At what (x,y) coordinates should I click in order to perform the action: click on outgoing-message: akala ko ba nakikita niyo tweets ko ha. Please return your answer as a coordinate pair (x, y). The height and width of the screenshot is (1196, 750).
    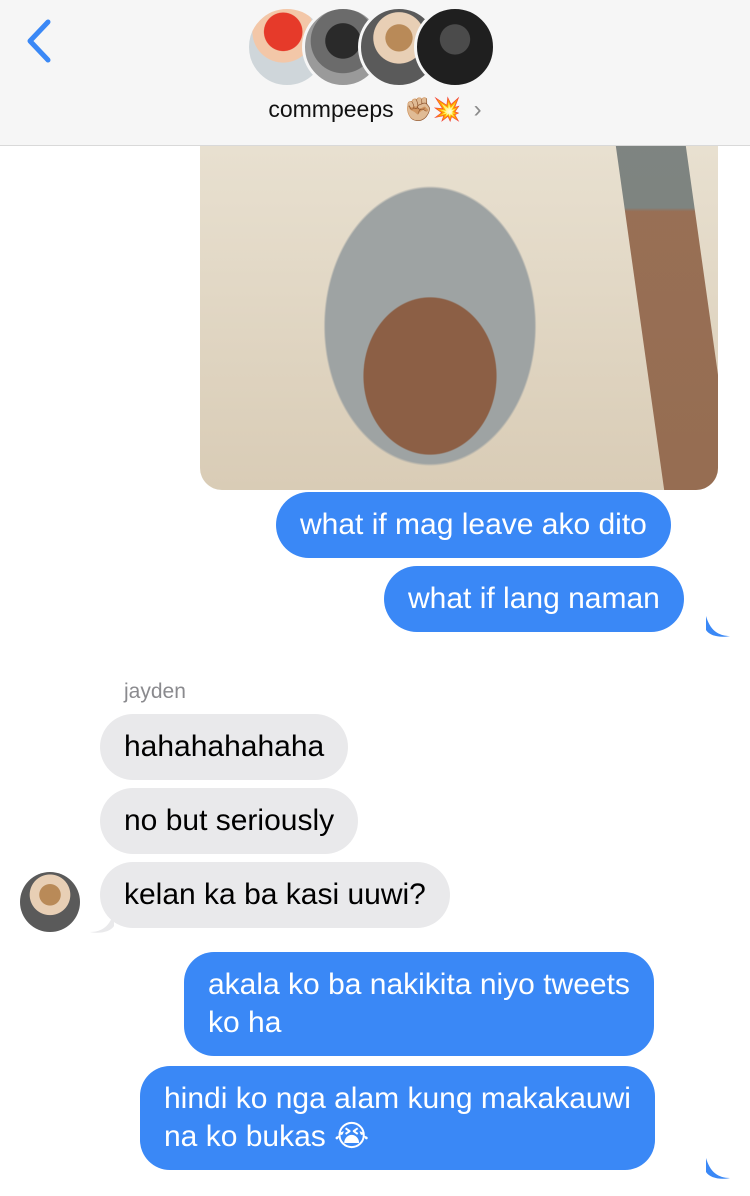
    Looking at the image, I should click on (419, 1004).